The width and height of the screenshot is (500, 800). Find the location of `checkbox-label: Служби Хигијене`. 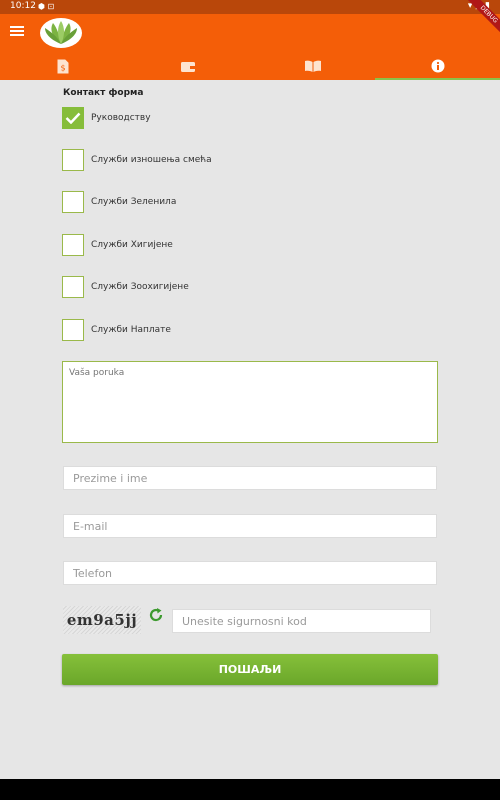

checkbox-label: Служби Хигијене is located at coordinates (132, 245).